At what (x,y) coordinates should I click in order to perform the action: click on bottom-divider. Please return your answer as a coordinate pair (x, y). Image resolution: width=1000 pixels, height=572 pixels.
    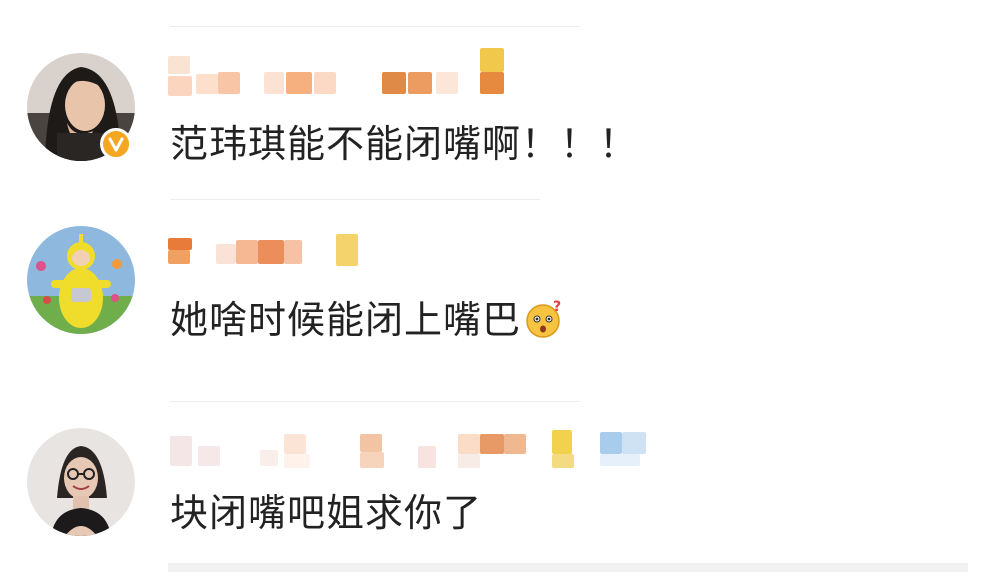
    Looking at the image, I should click on (568, 567).